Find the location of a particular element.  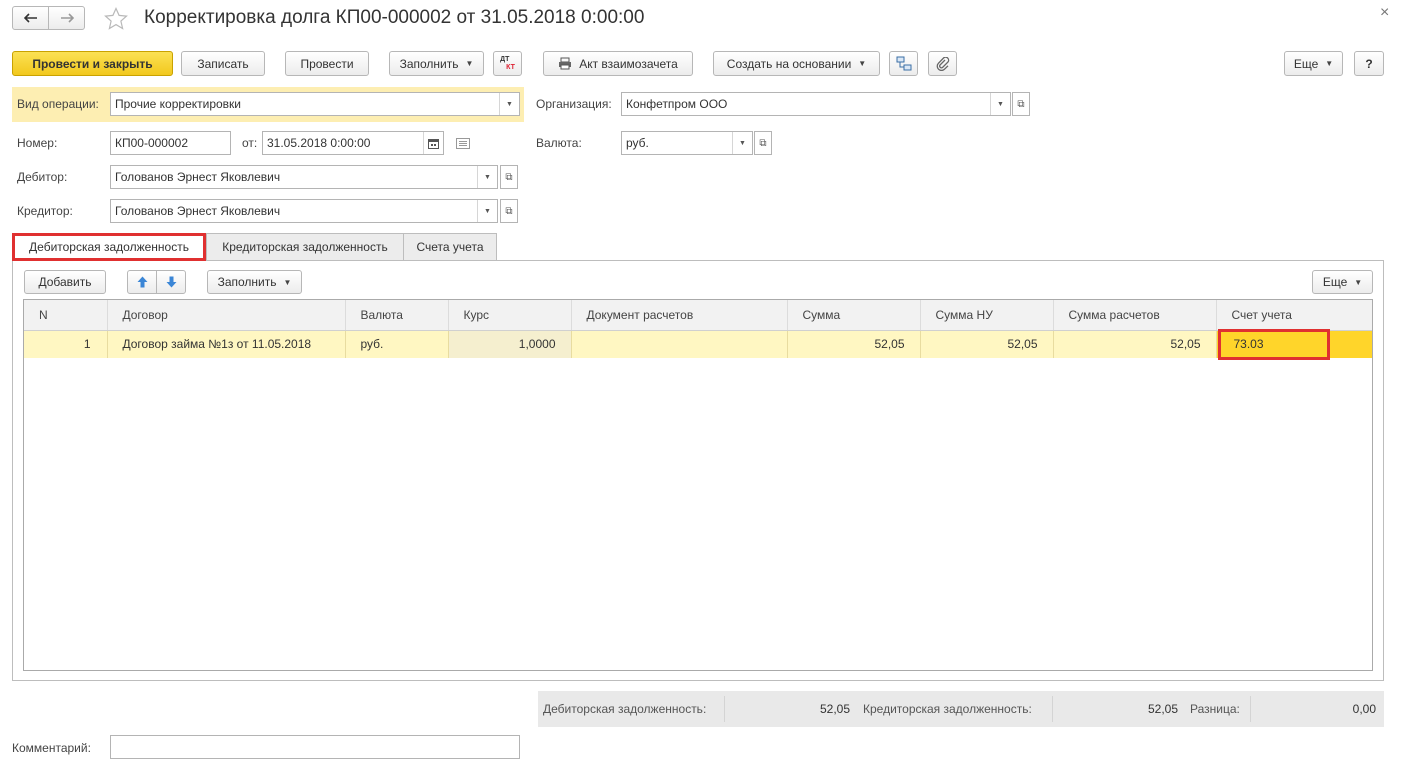

currency-label: Валюта: is located at coordinates (559, 143).